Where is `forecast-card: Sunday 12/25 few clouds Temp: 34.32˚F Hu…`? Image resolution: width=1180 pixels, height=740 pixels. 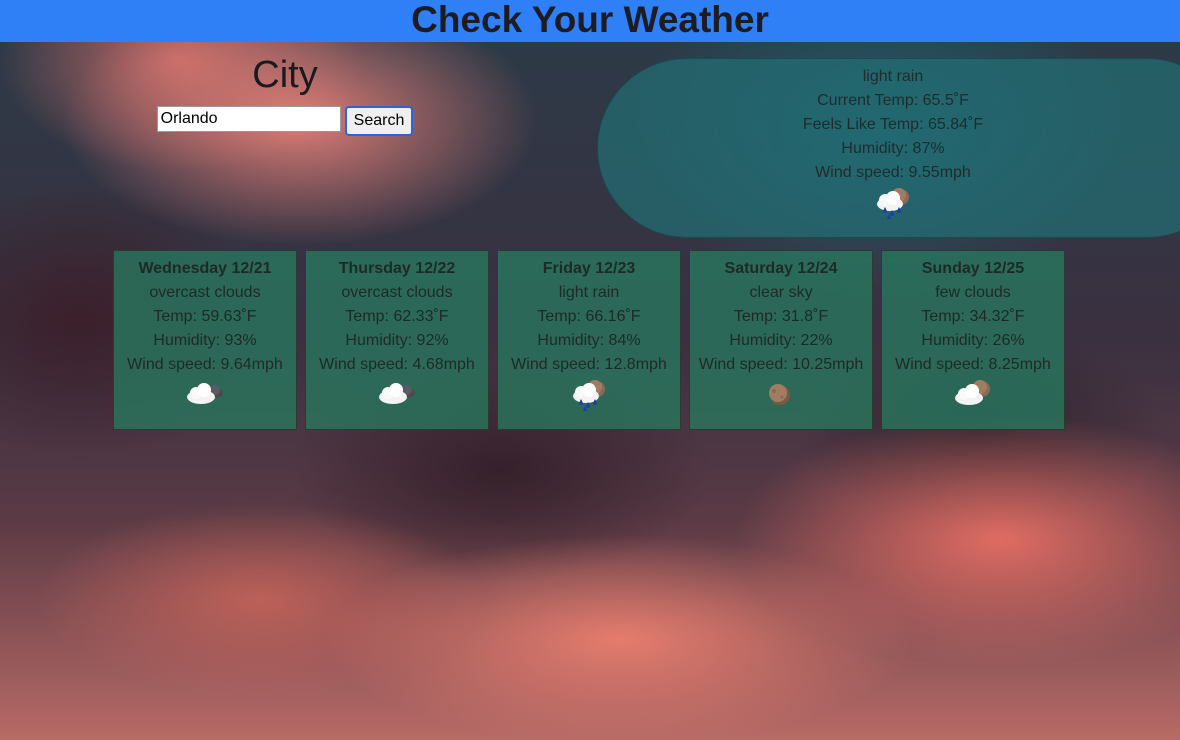 forecast-card: Sunday 12/25 few clouds Temp: 34.32˚F Hu… is located at coordinates (973, 340).